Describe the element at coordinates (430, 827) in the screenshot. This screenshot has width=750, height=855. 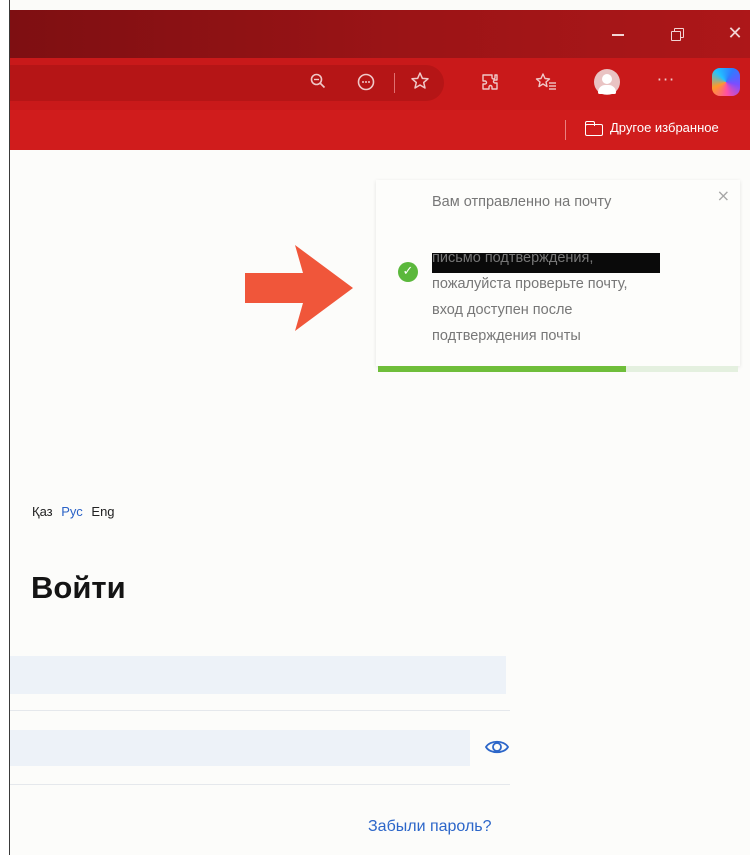
I see `forgot-password-link: Забыли пароль?` at that location.